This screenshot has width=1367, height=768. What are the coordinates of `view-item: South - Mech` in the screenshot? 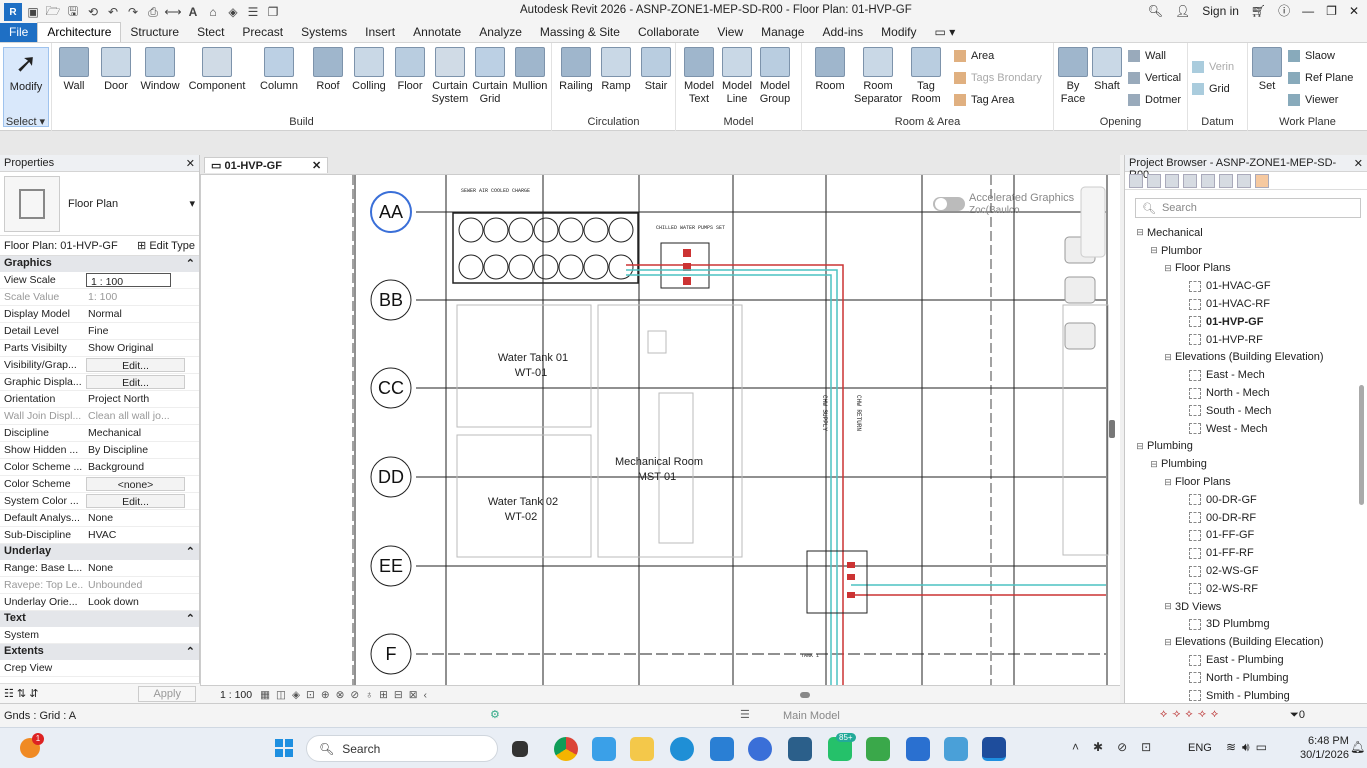 It's located at (1250, 411).